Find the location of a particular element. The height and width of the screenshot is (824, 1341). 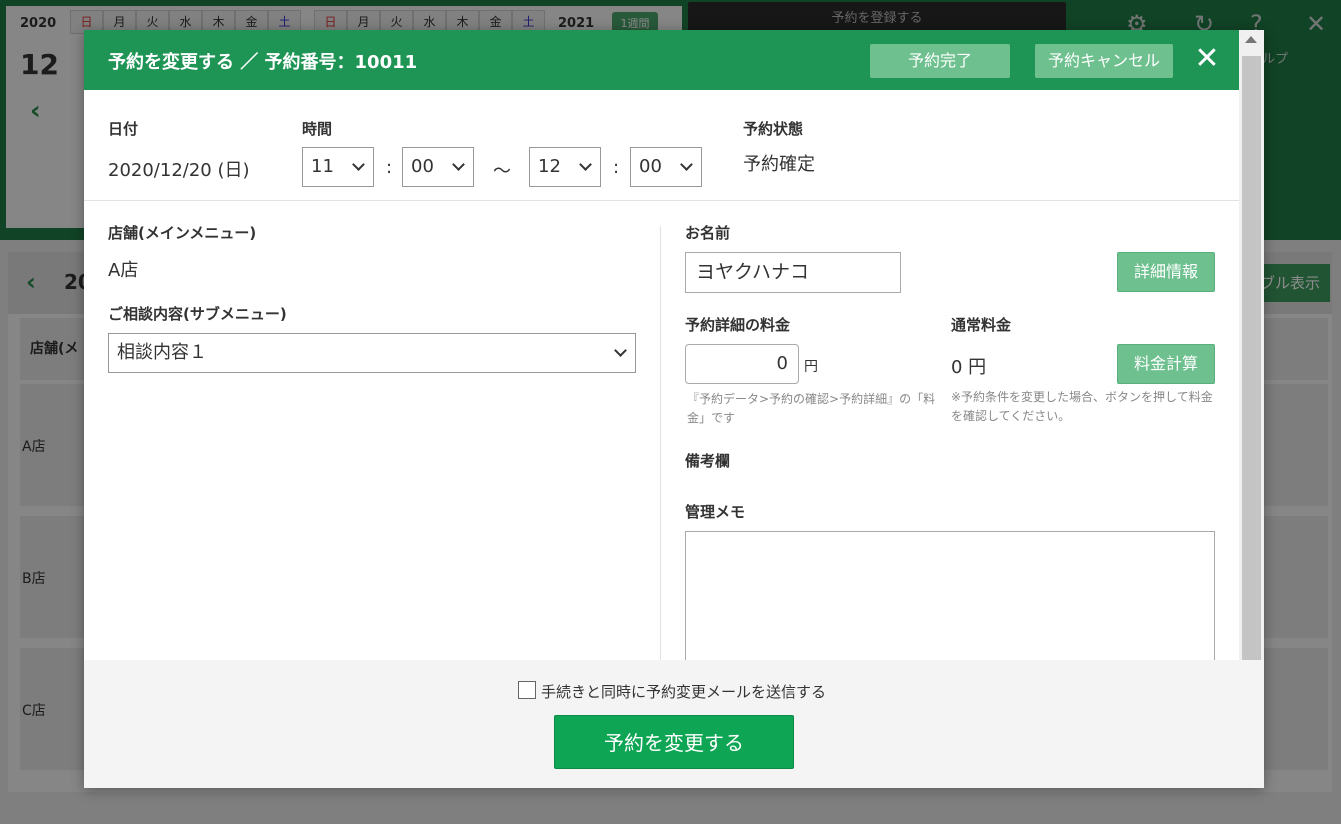

consult-value: 相談内容１ is located at coordinates (162, 352).